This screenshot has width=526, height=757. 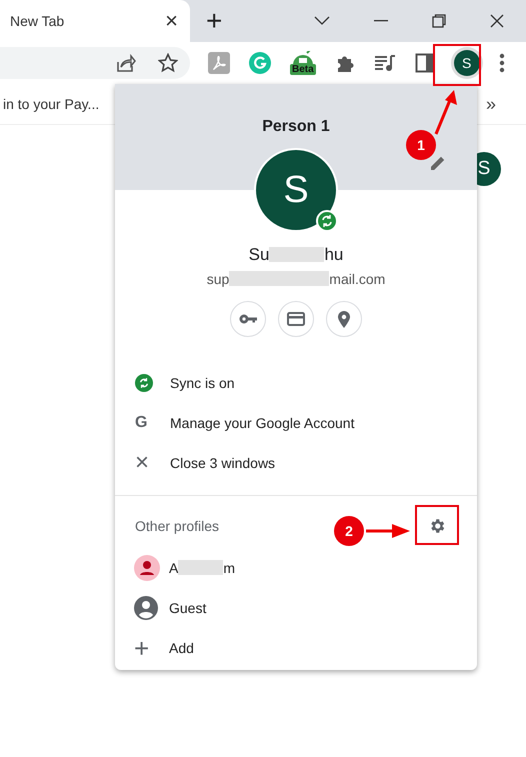 What do you see at coordinates (168, 63) in the screenshot?
I see `star-icon` at bounding box center [168, 63].